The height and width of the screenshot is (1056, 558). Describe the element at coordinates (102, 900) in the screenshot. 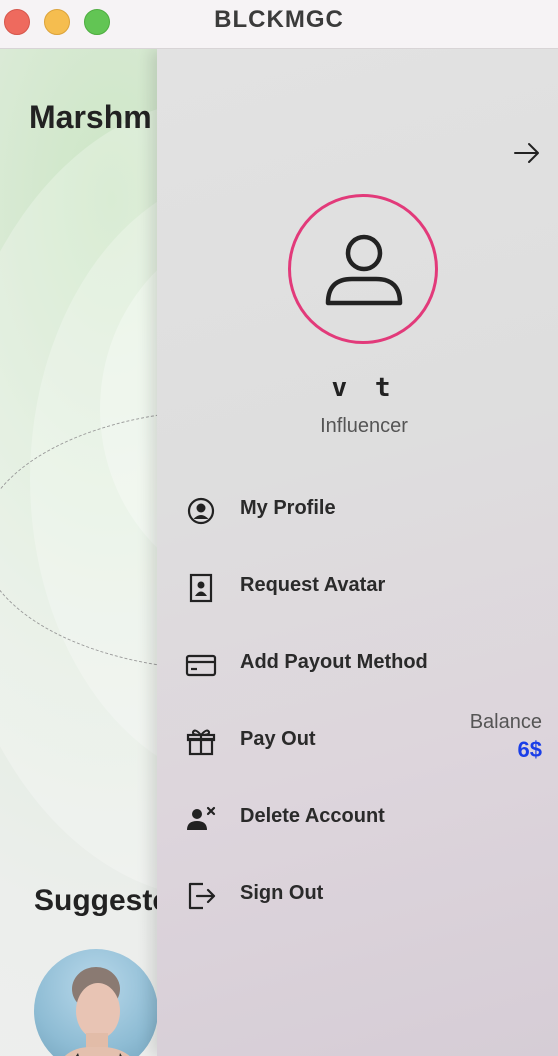

I see `section-heading: Suggeste` at that location.